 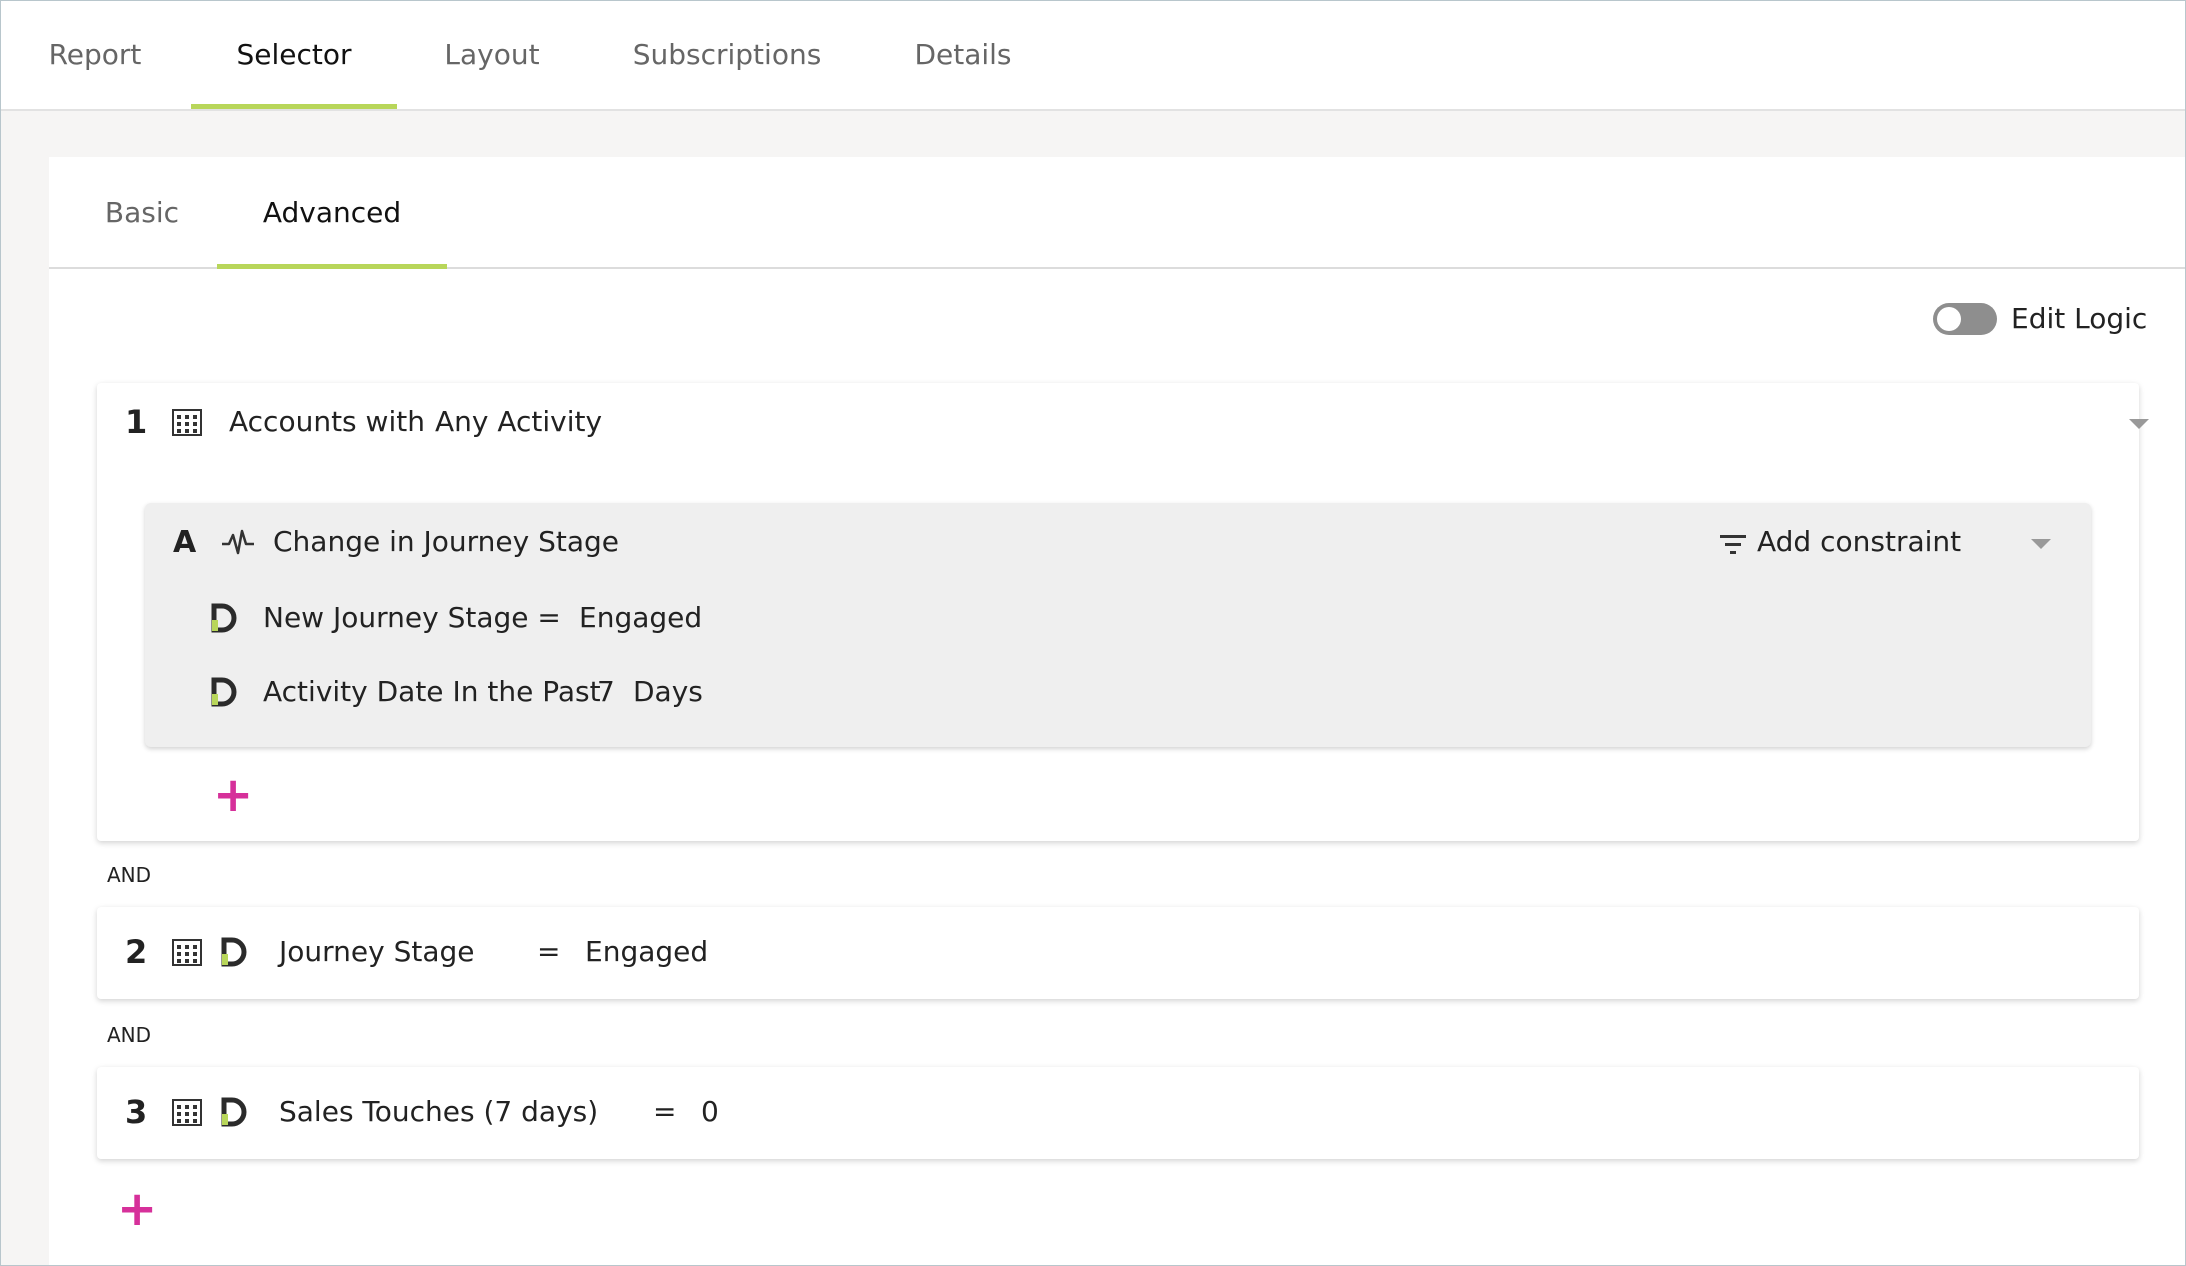 I want to click on tab-subscriptions: Subscriptions, so click(x=727, y=54).